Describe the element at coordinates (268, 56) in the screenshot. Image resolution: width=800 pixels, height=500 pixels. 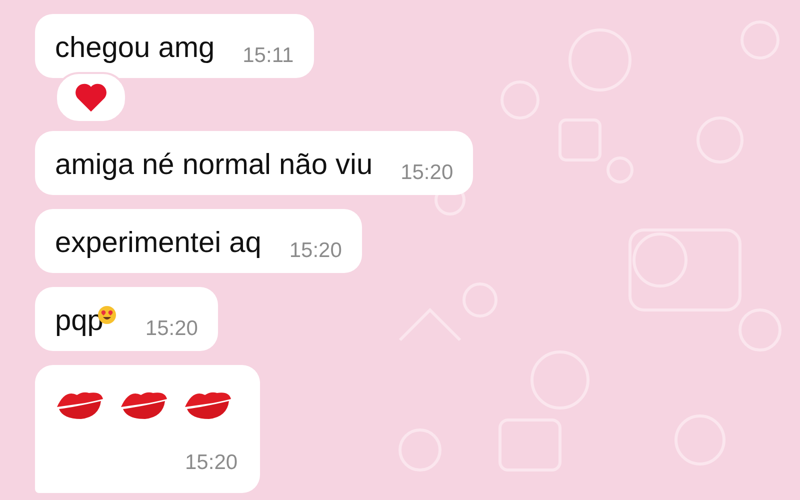
I see `message-time: 15:11` at that location.